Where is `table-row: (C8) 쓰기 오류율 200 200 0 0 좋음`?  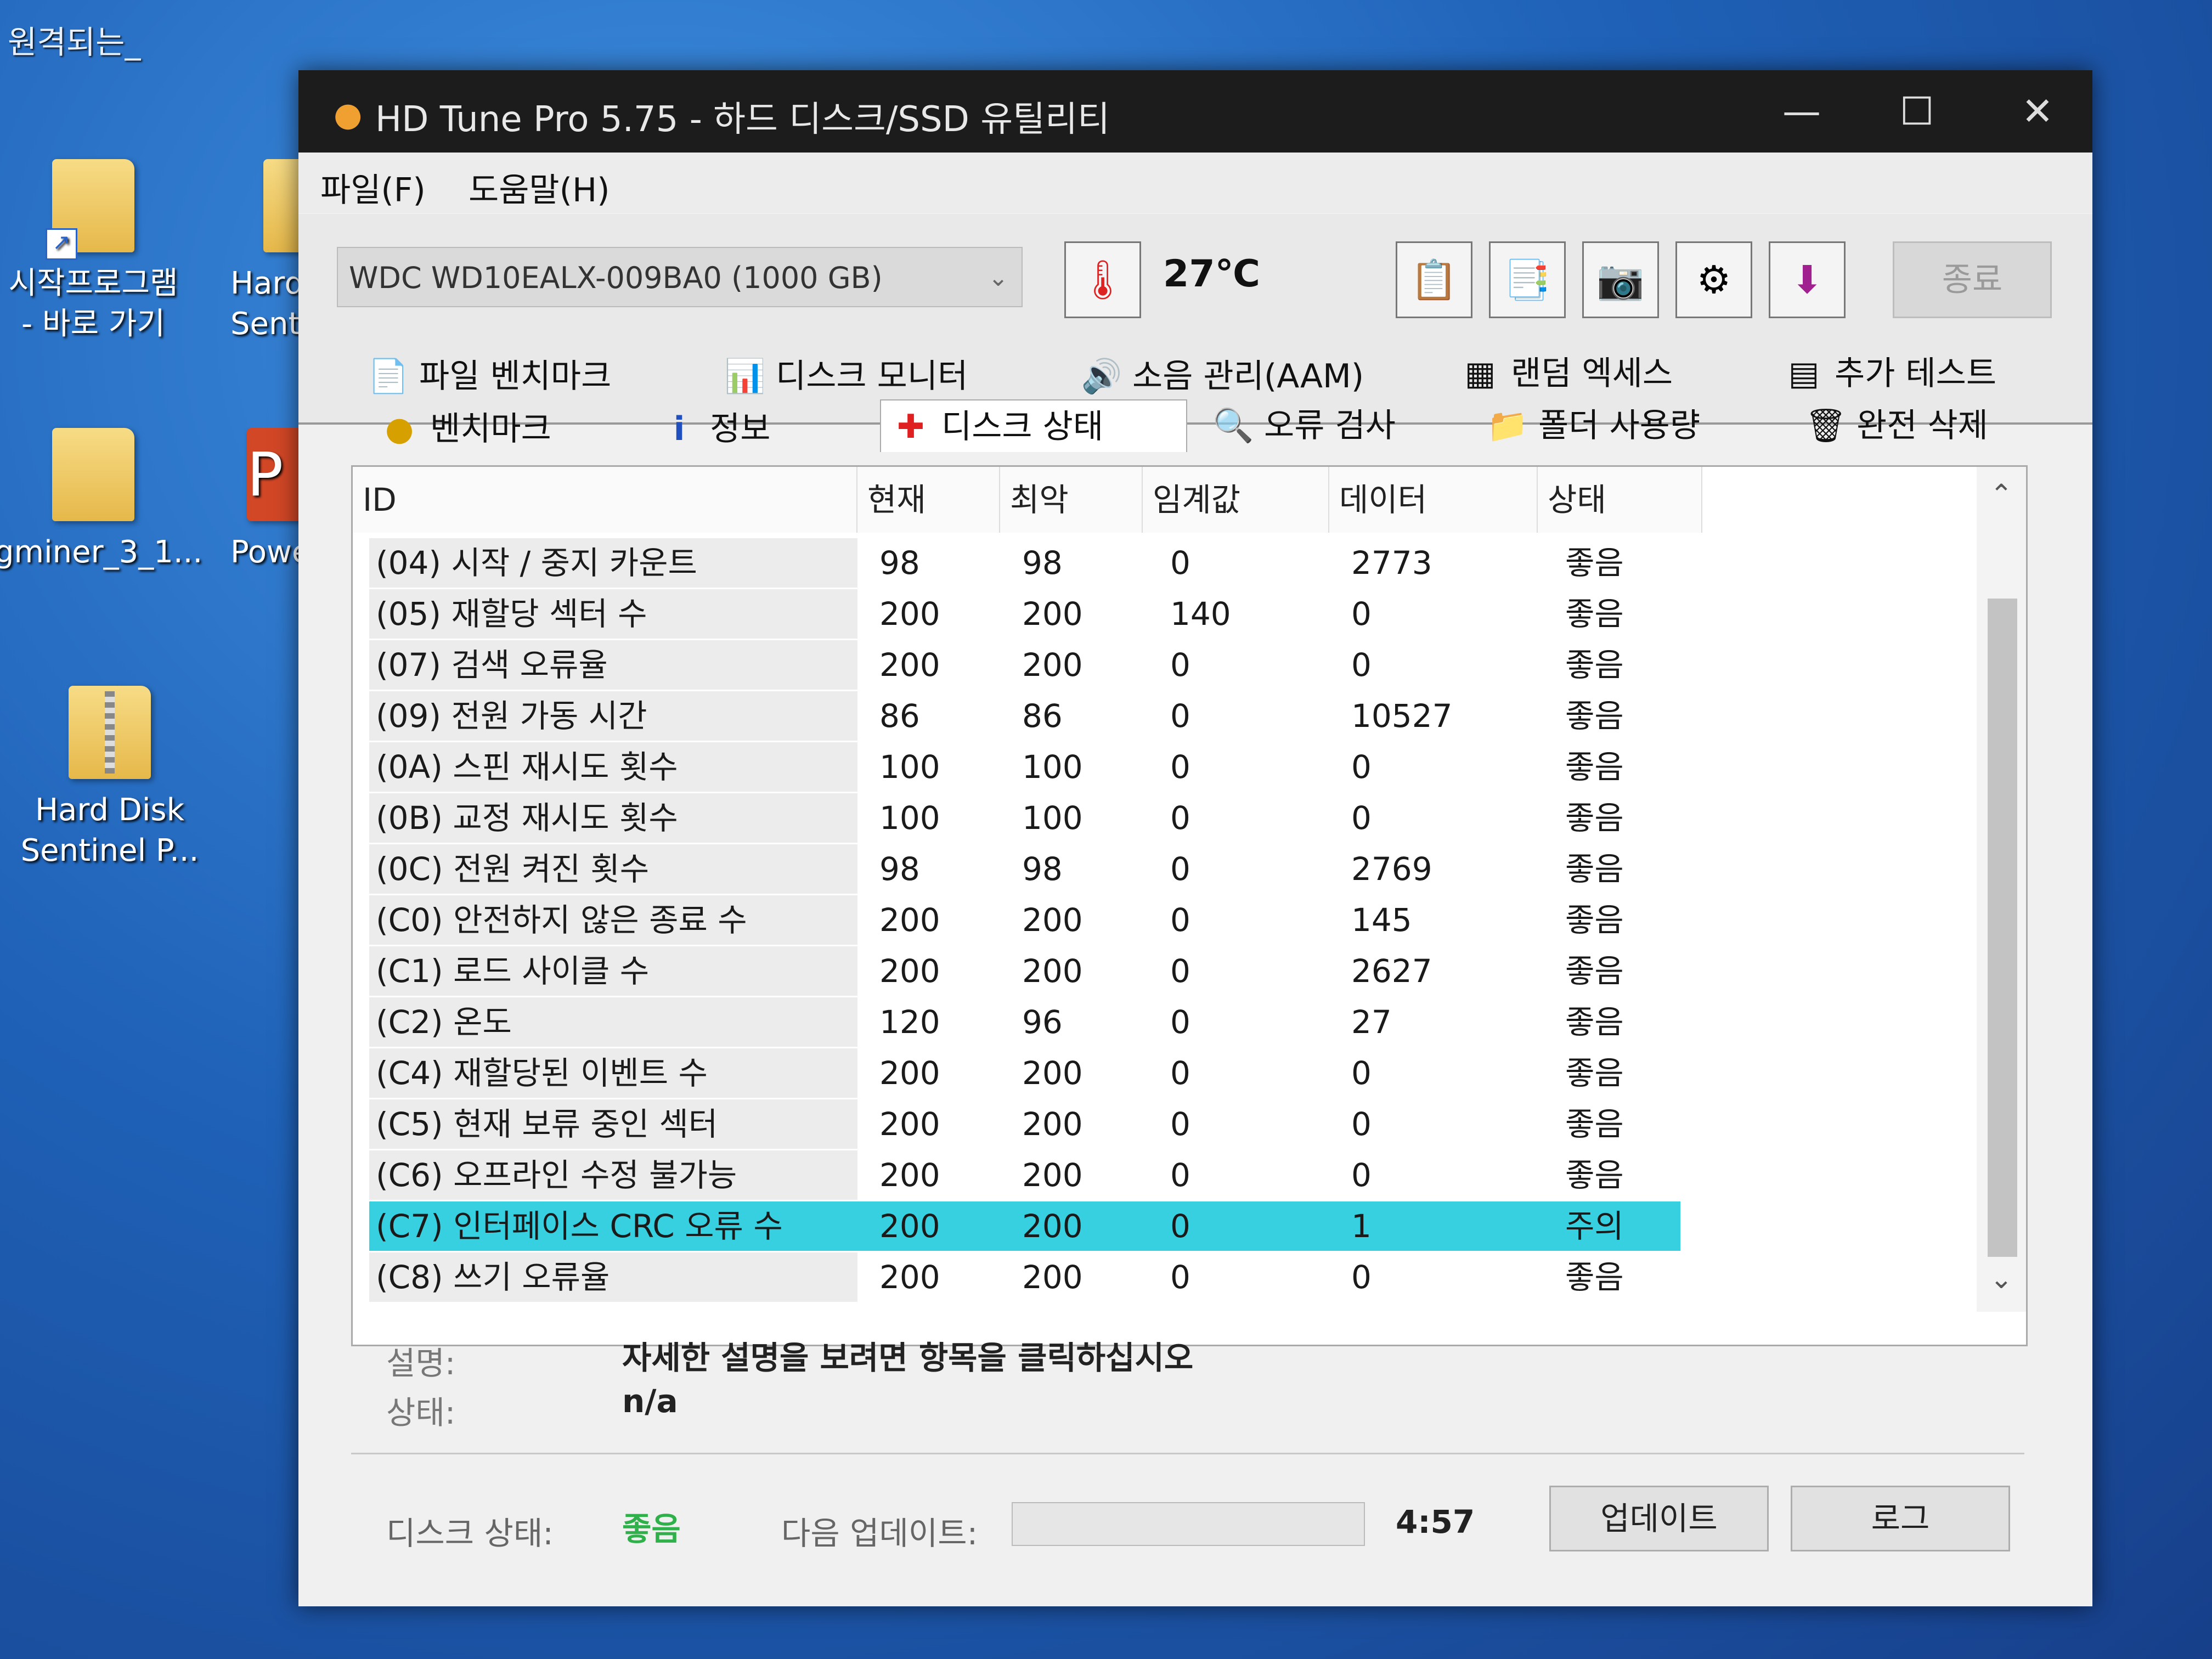
table-row: (C8) 쓰기 오류율 200 200 0 0 좋음 is located at coordinates (1017, 1277).